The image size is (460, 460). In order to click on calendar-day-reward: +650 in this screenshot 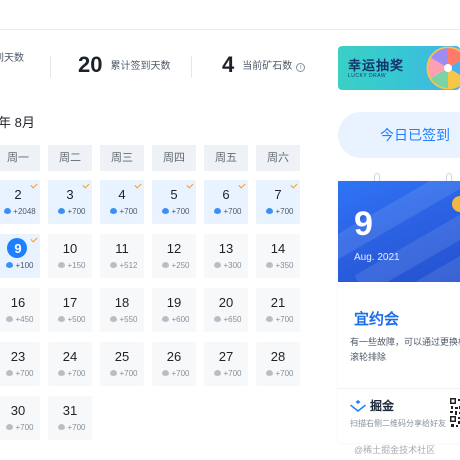, I will do `click(228, 319)`.